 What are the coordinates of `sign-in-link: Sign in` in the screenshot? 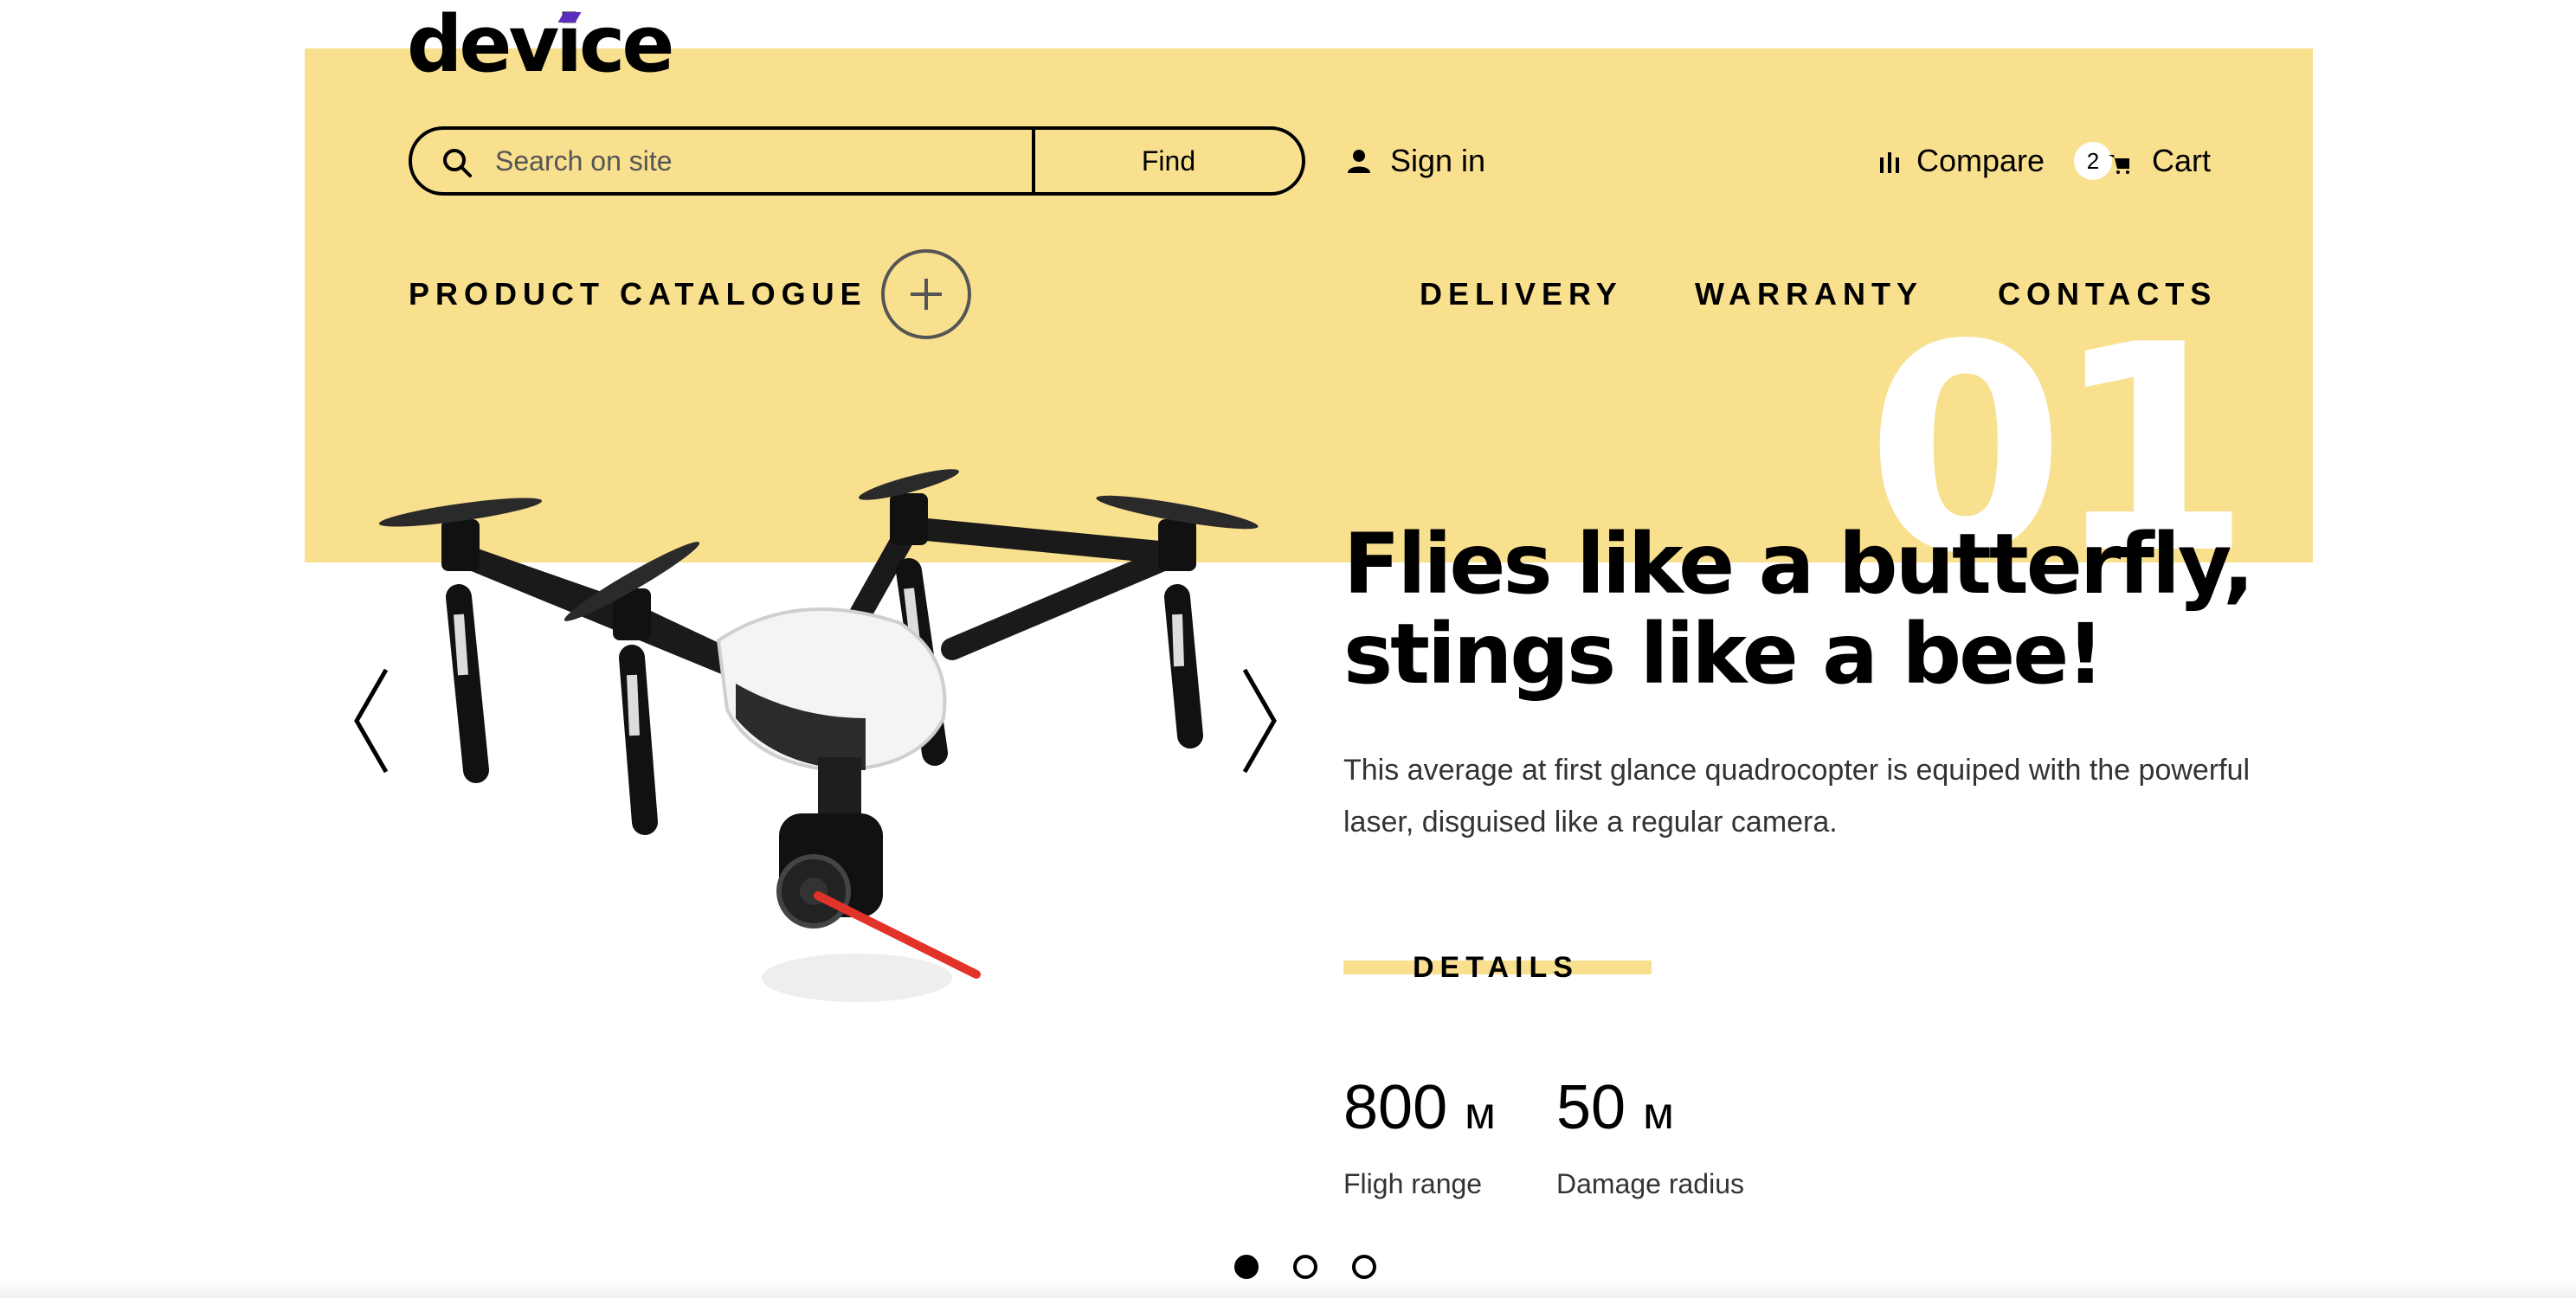 It's located at (1416, 161).